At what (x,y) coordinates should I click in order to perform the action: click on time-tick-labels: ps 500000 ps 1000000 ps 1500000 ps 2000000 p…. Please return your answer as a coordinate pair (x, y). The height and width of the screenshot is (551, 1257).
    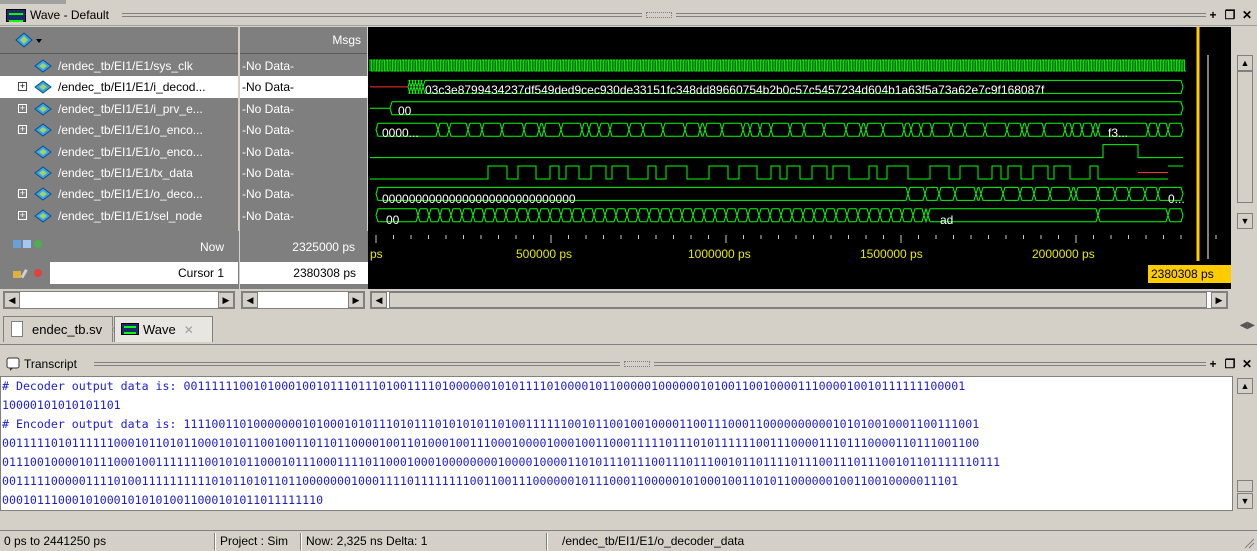
    Looking at the image, I should click on (732, 254).